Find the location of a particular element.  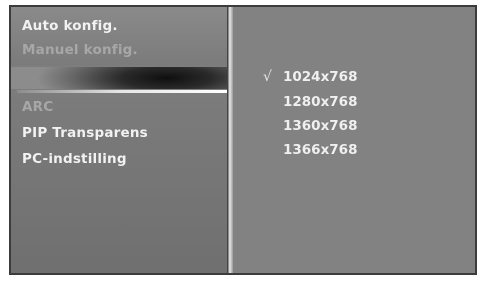

menu-item-manual-config: Manuel konfig. is located at coordinates (80, 50).